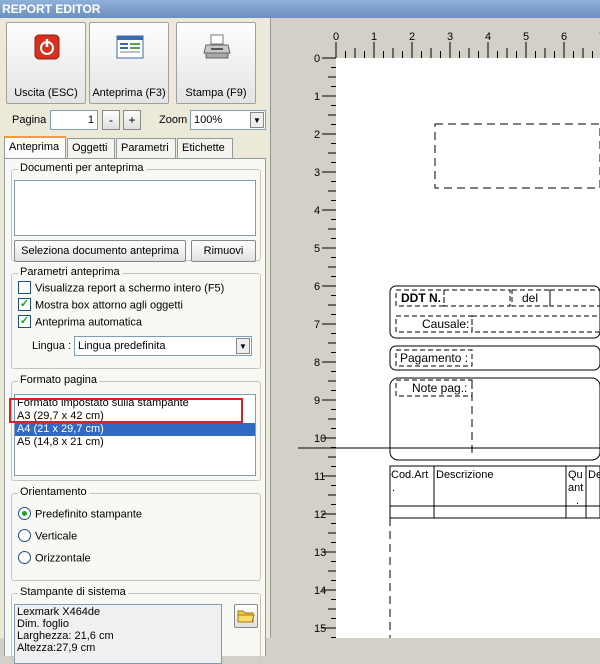  What do you see at coordinates (434, 358) in the screenshot?
I see `pagamento-label: Pagamento :` at bounding box center [434, 358].